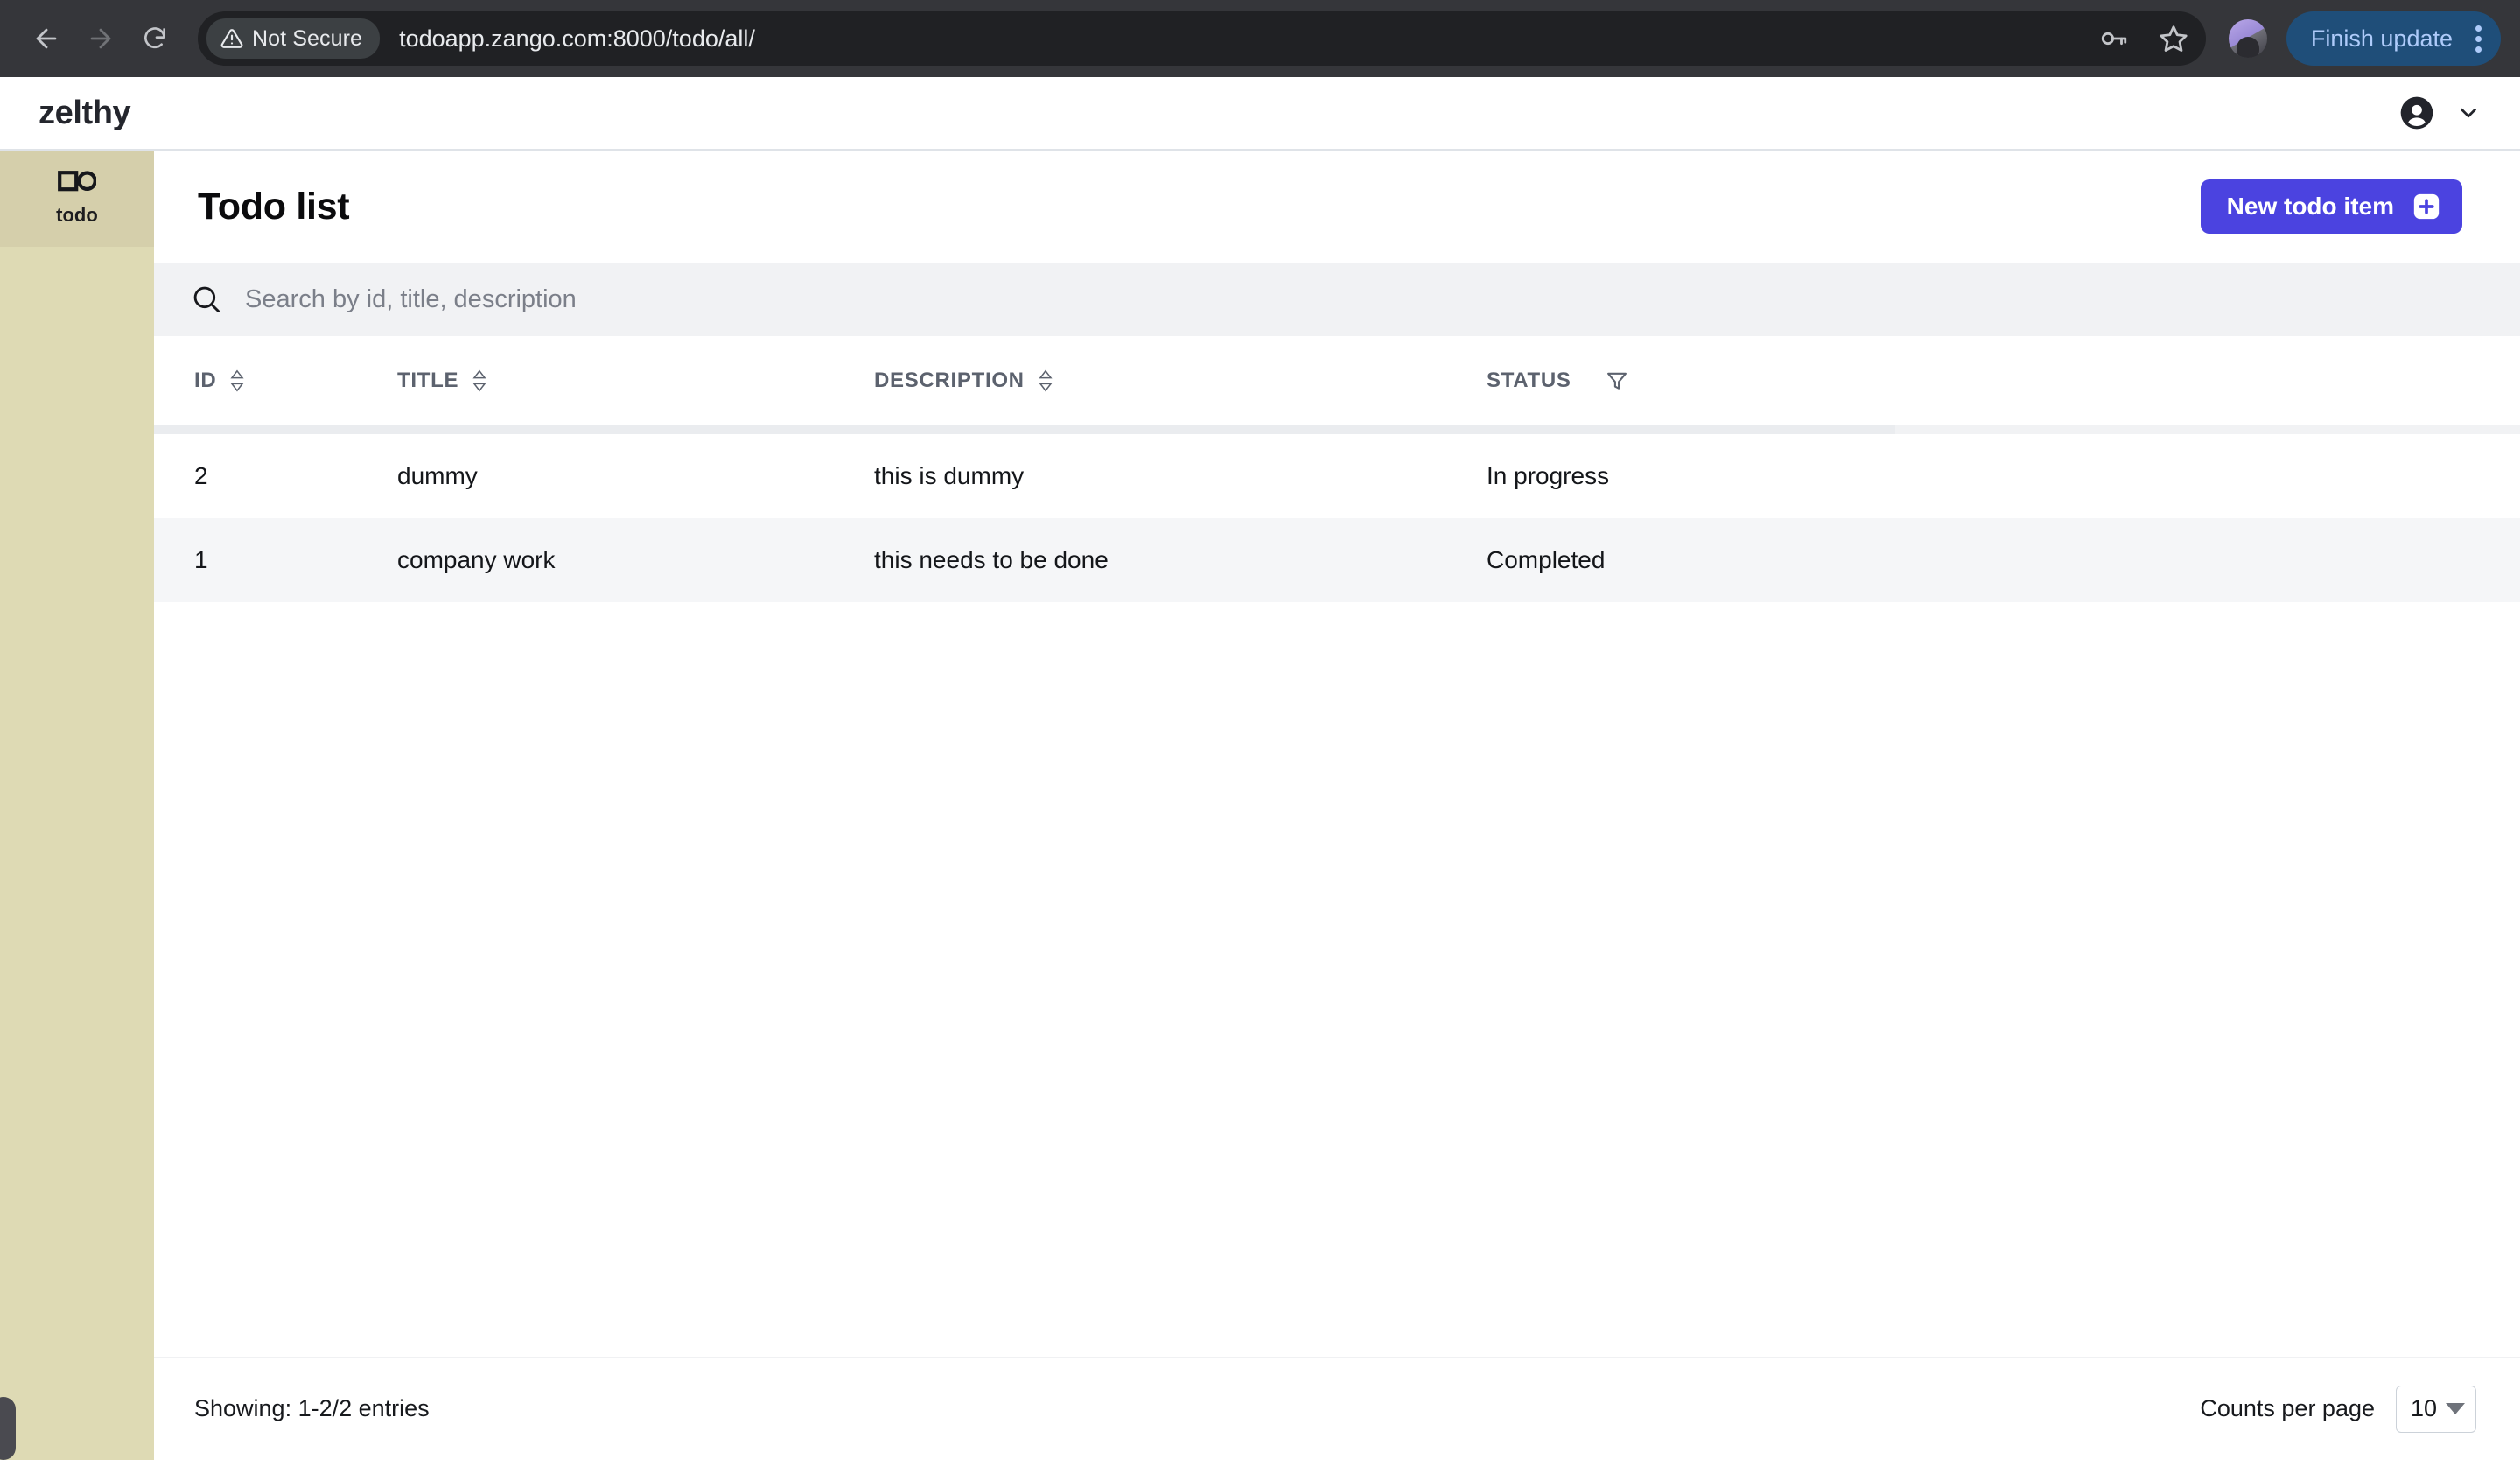 This screenshot has height=1460, width=2520. Describe the element at coordinates (2003, 476) in the screenshot. I see `cell-status: In progress` at that location.